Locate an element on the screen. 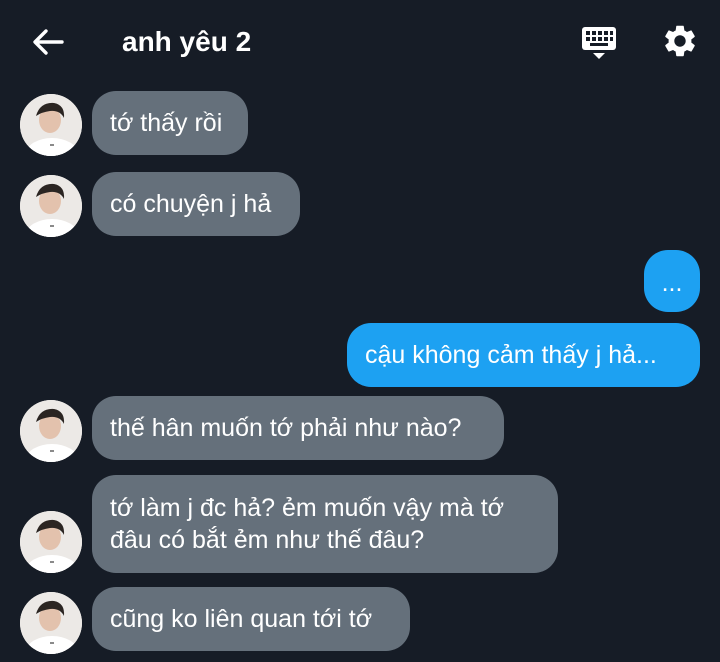 The image size is (720, 662). gear-icon is located at coordinates (680, 41).